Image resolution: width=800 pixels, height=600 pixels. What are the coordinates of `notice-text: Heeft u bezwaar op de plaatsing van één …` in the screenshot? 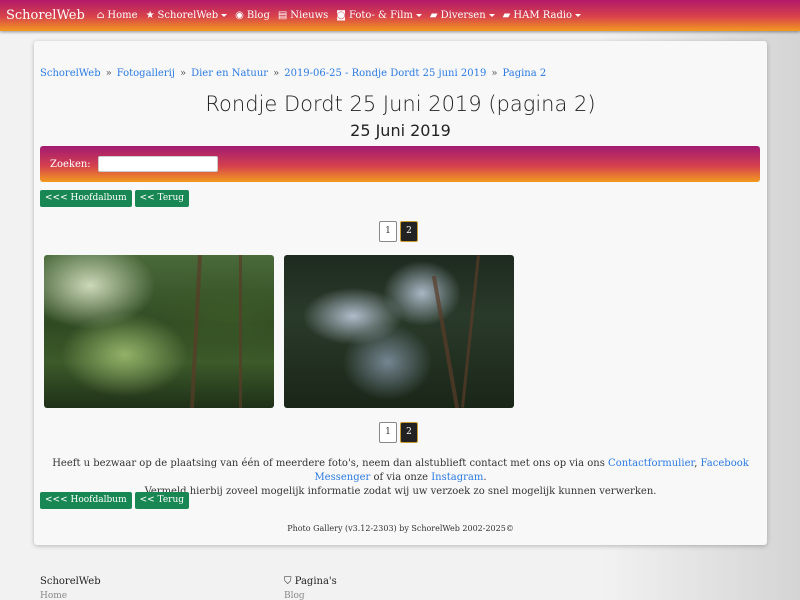 It's located at (330, 463).